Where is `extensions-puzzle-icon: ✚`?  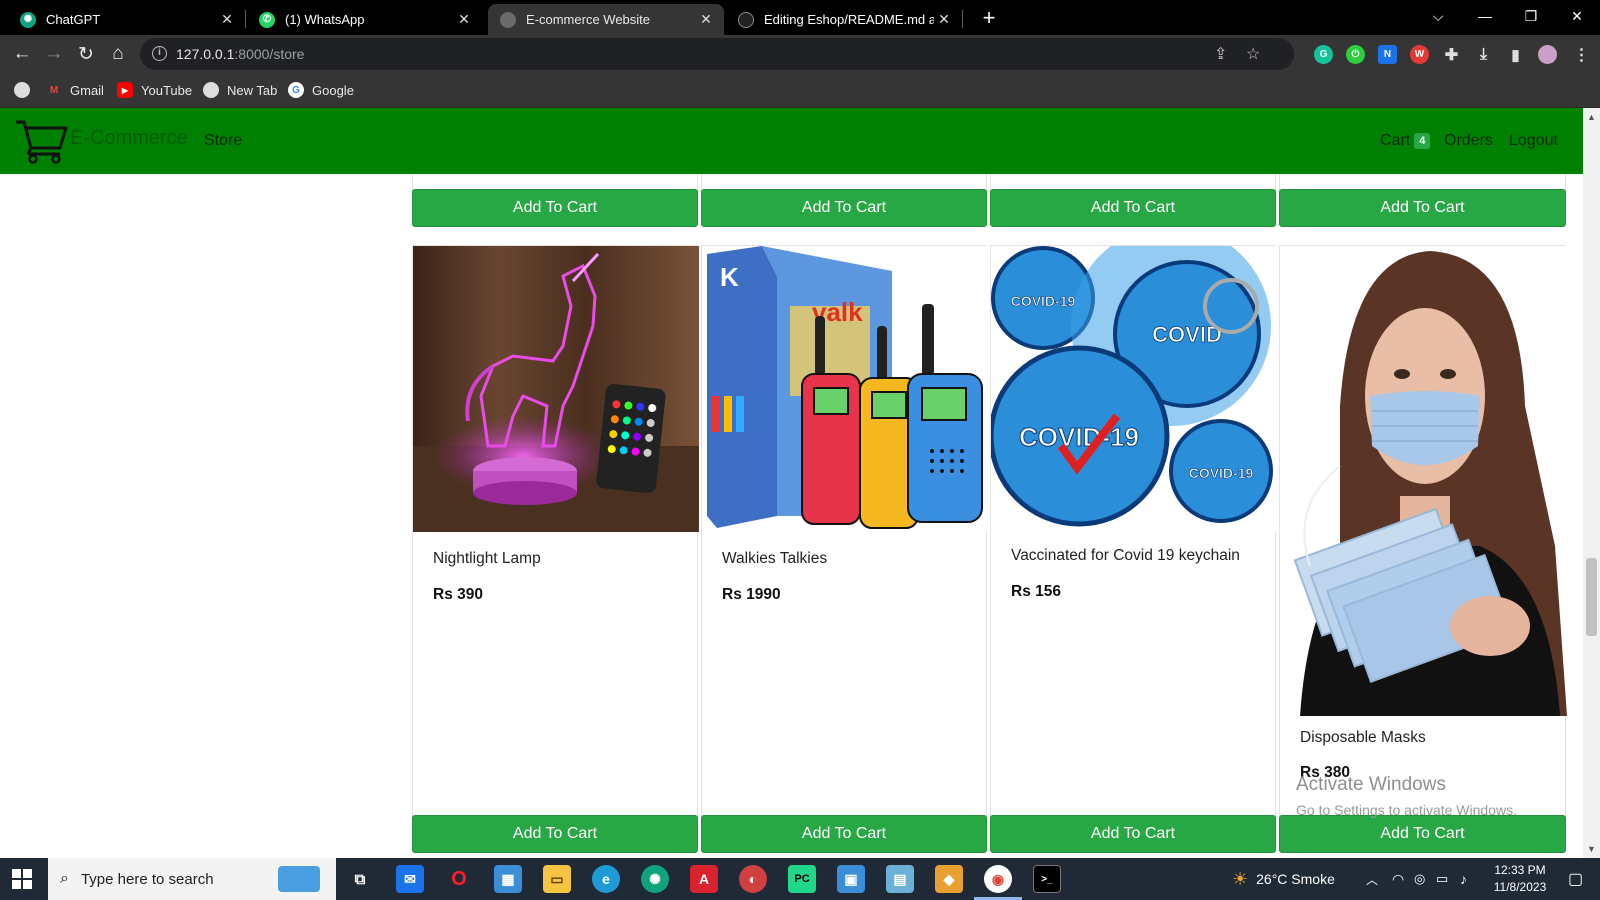 extensions-puzzle-icon: ✚ is located at coordinates (1451, 54).